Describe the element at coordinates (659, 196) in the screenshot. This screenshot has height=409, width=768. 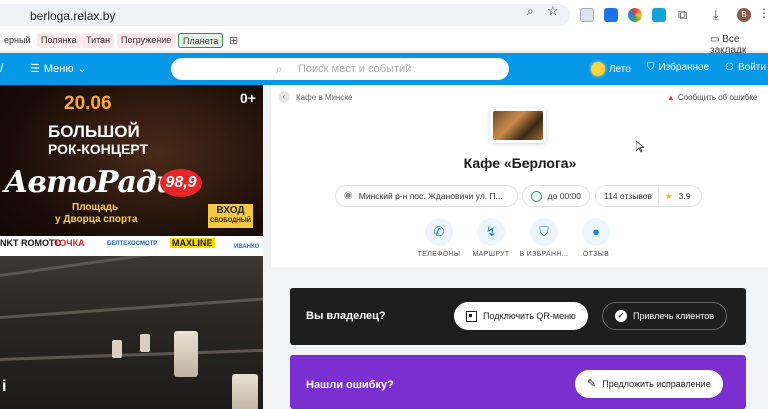
I see `chip-divider` at that location.